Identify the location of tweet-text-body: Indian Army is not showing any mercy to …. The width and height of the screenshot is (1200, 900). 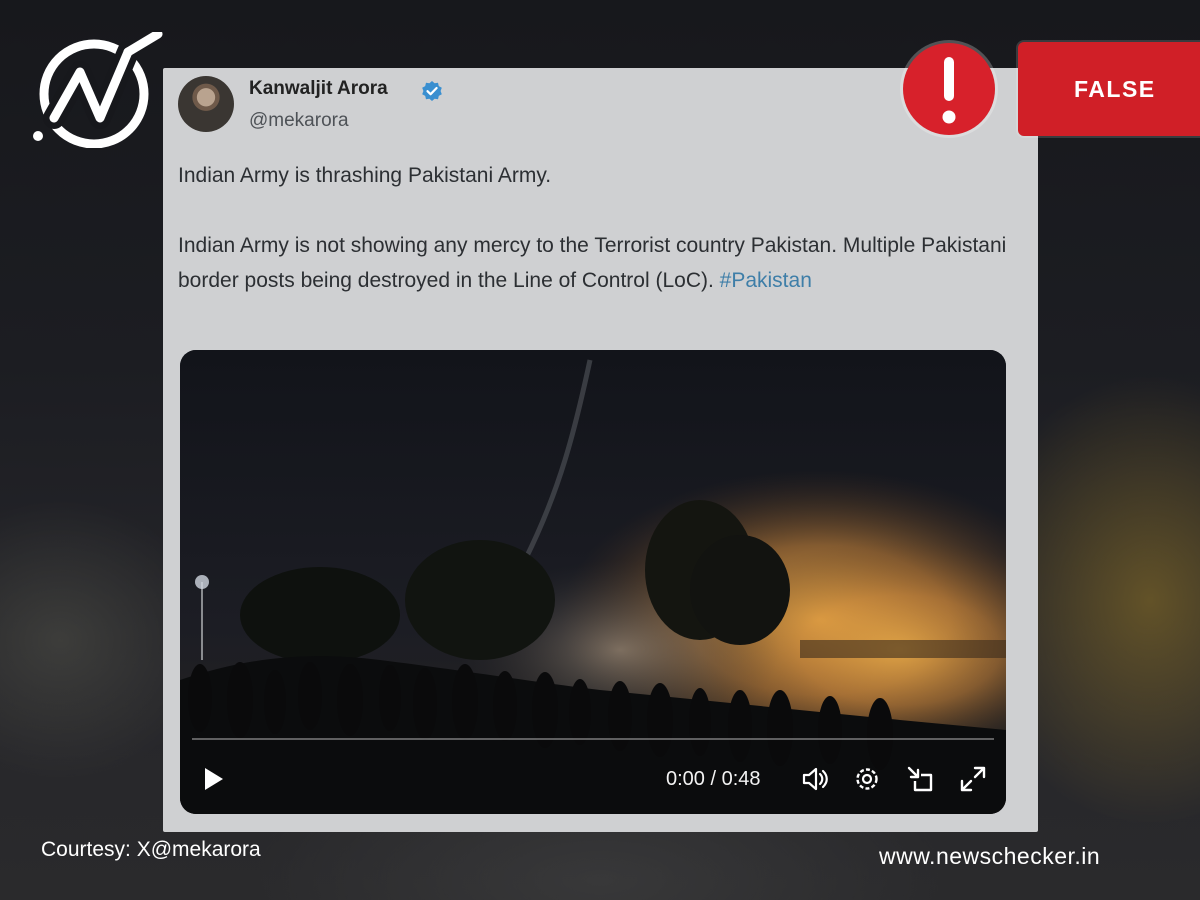
(592, 263).